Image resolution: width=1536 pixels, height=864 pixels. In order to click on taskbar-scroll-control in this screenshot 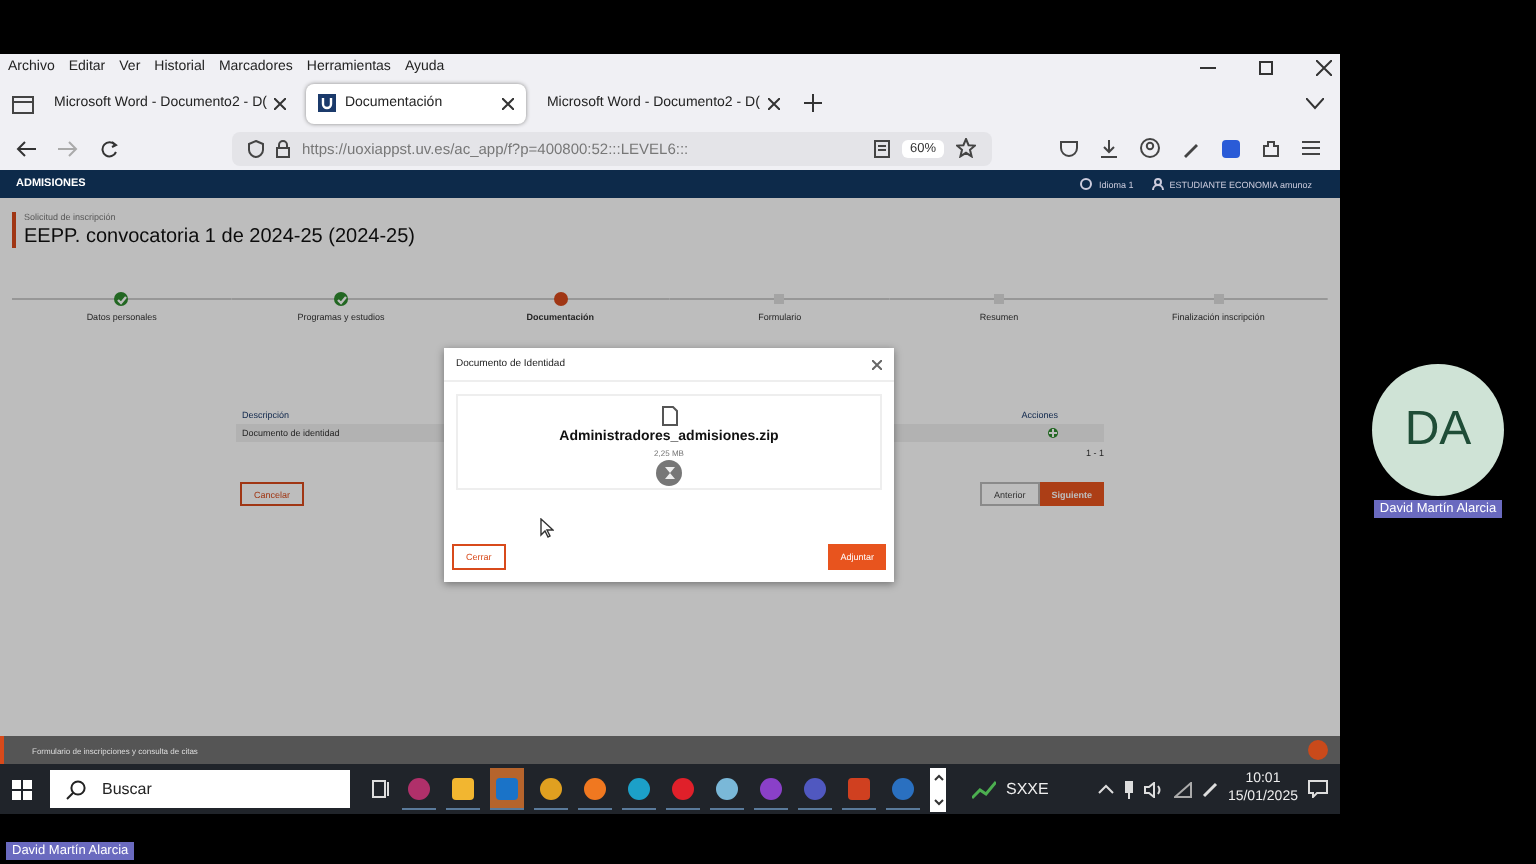, I will do `click(938, 789)`.